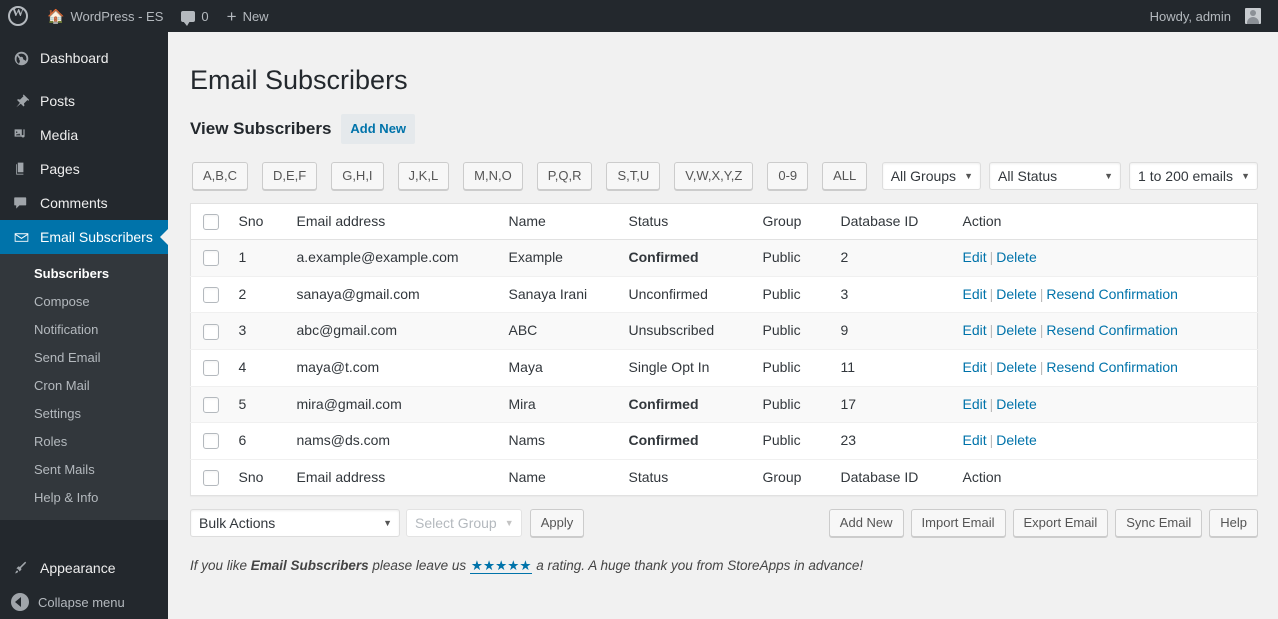 Image resolution: width=1278 pixels, height=619 pixels. I want to click on submenu-item-settings: Settings, so click(84, 414).